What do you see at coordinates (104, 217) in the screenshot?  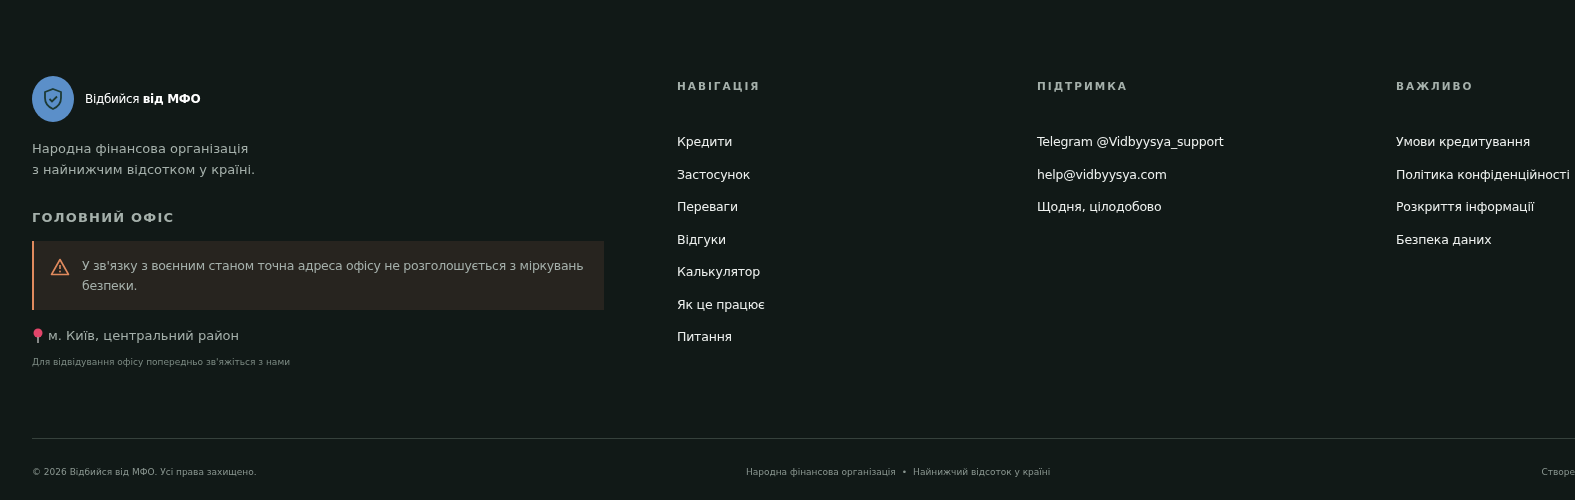 I see `office-heading: ГОЛОВНИЙ ОФІС` at bounding box center [104, 217].